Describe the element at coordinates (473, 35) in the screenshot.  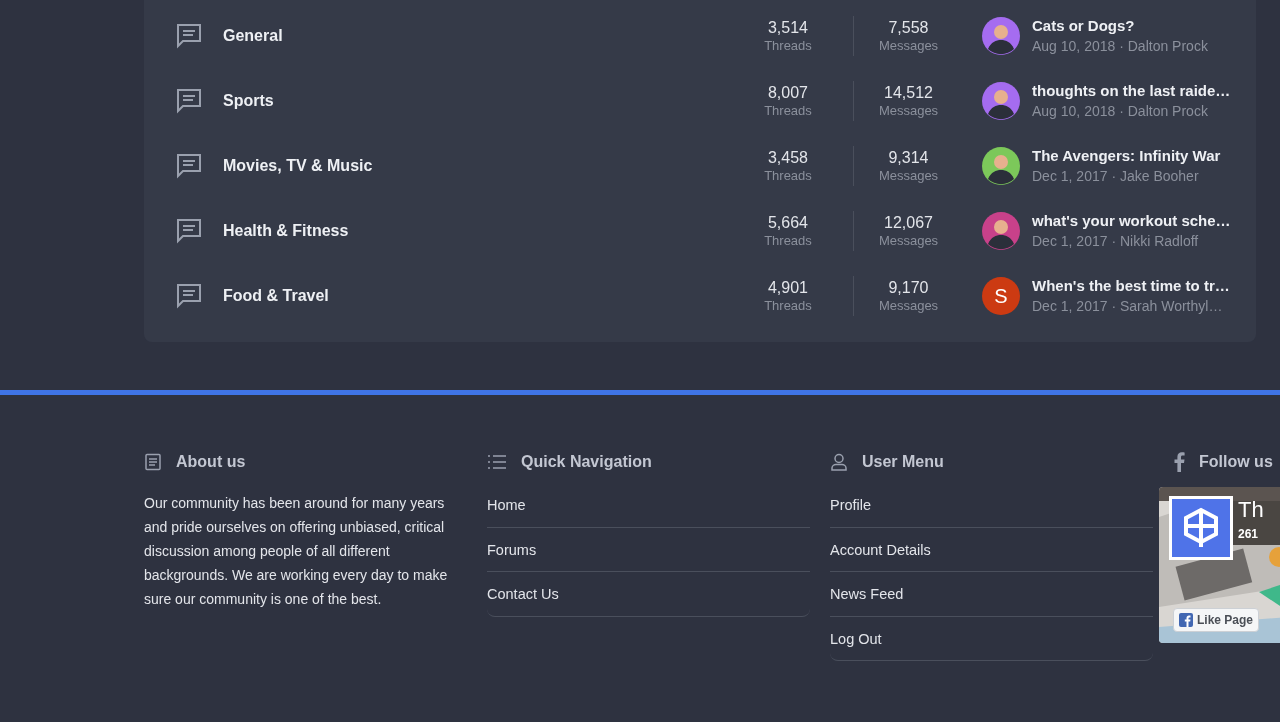
I see `forum-title-link: General` at that location.